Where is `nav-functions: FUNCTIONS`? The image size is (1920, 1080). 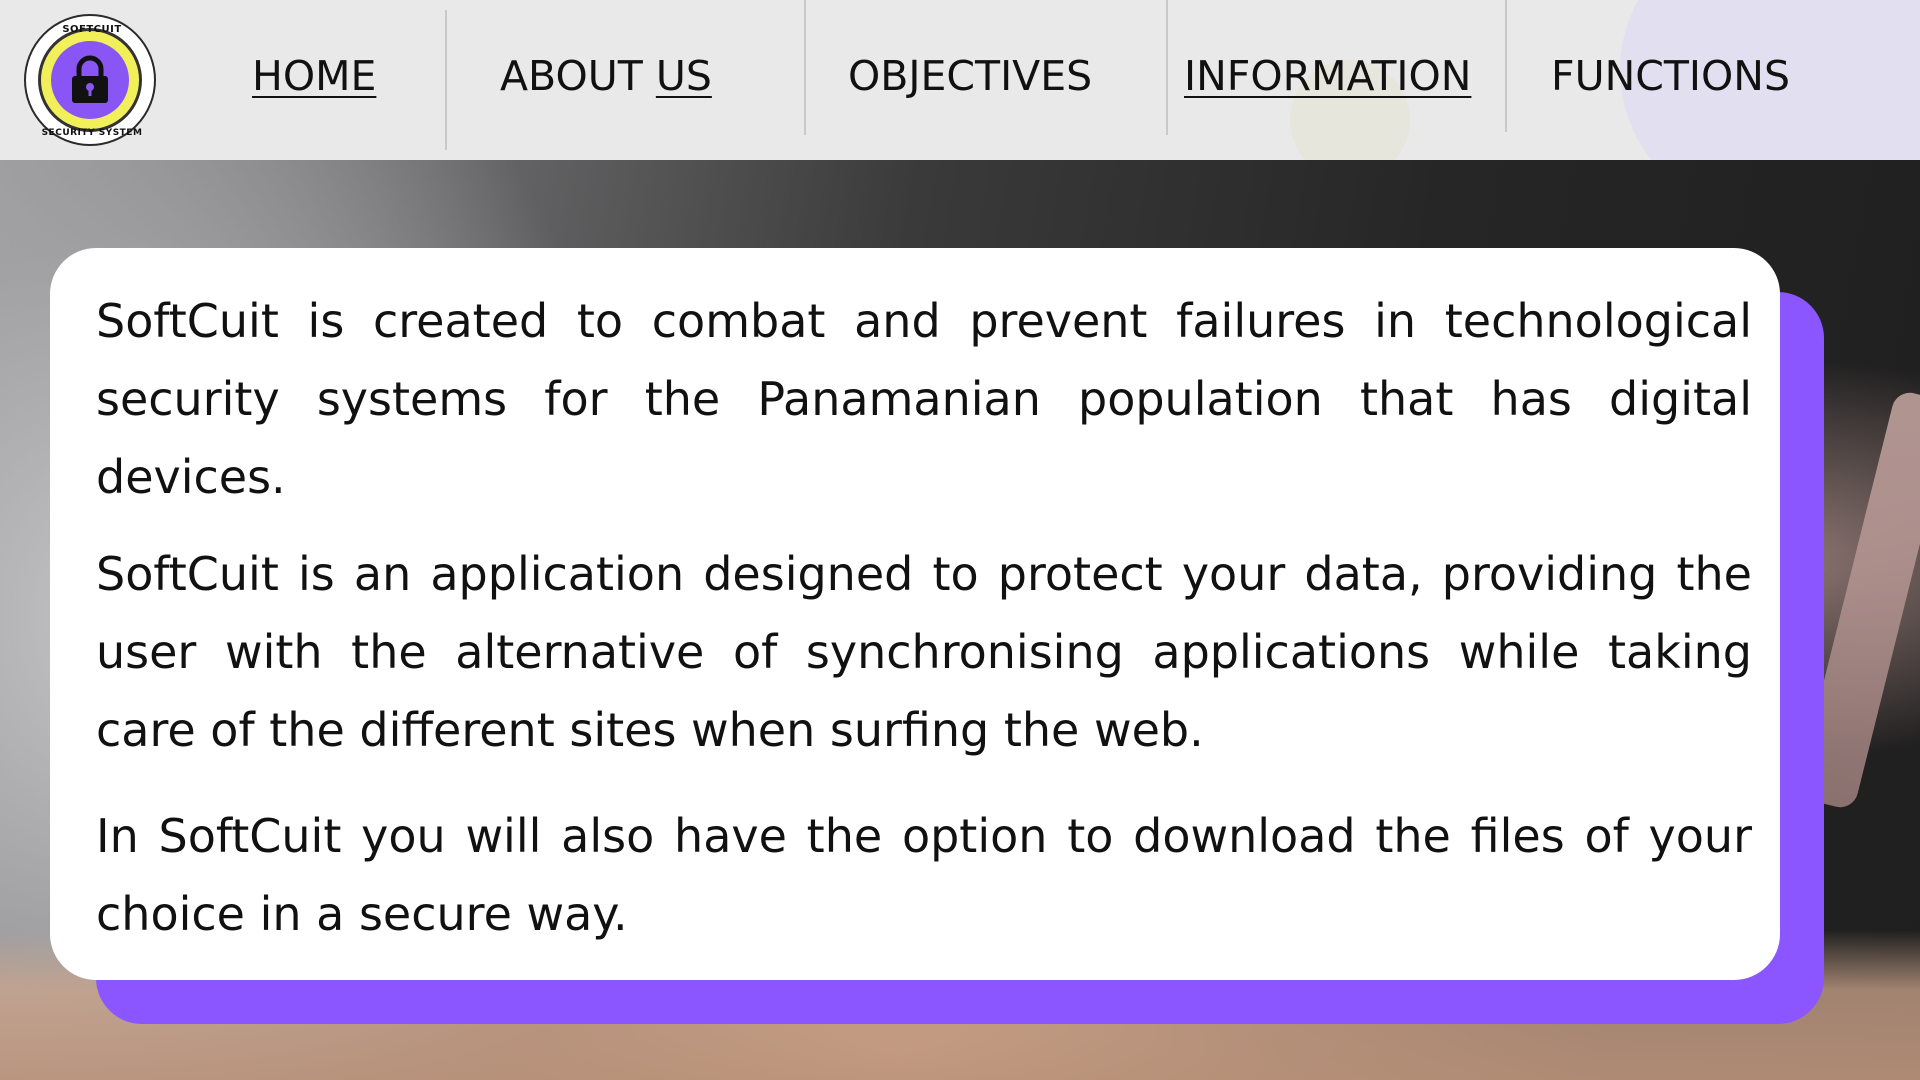
nav-functions: FUNCTIONS is located at coordinates (1670, 80).